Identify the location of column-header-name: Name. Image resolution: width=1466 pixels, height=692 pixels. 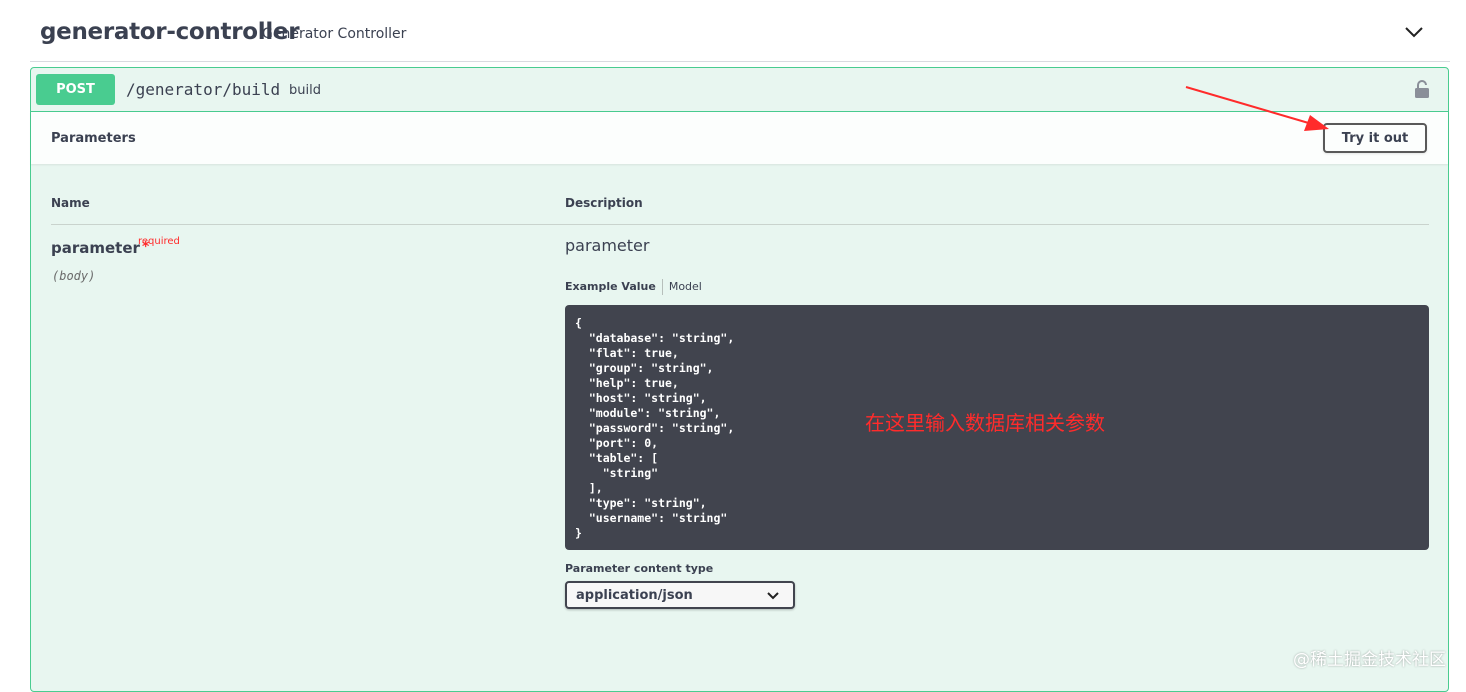
(70, 203).